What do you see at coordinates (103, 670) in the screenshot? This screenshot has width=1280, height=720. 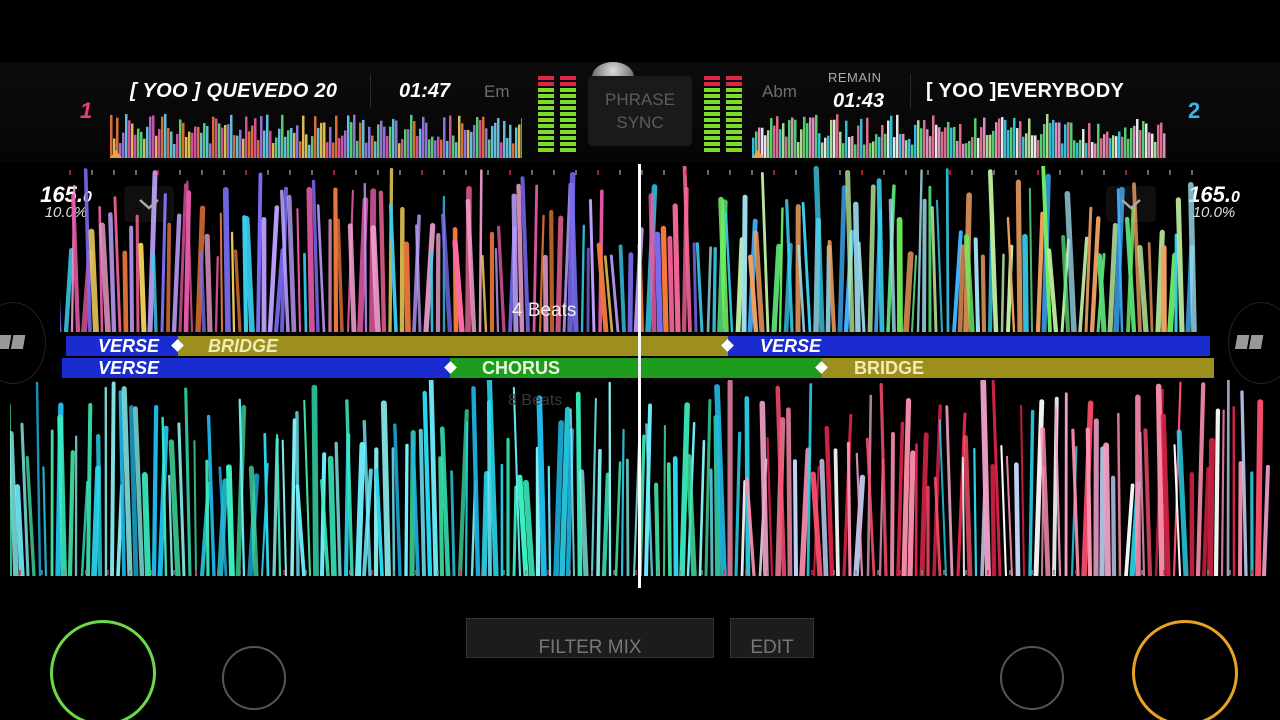 I see `deck1-jog-wheel` at bounding box center [103, 670].